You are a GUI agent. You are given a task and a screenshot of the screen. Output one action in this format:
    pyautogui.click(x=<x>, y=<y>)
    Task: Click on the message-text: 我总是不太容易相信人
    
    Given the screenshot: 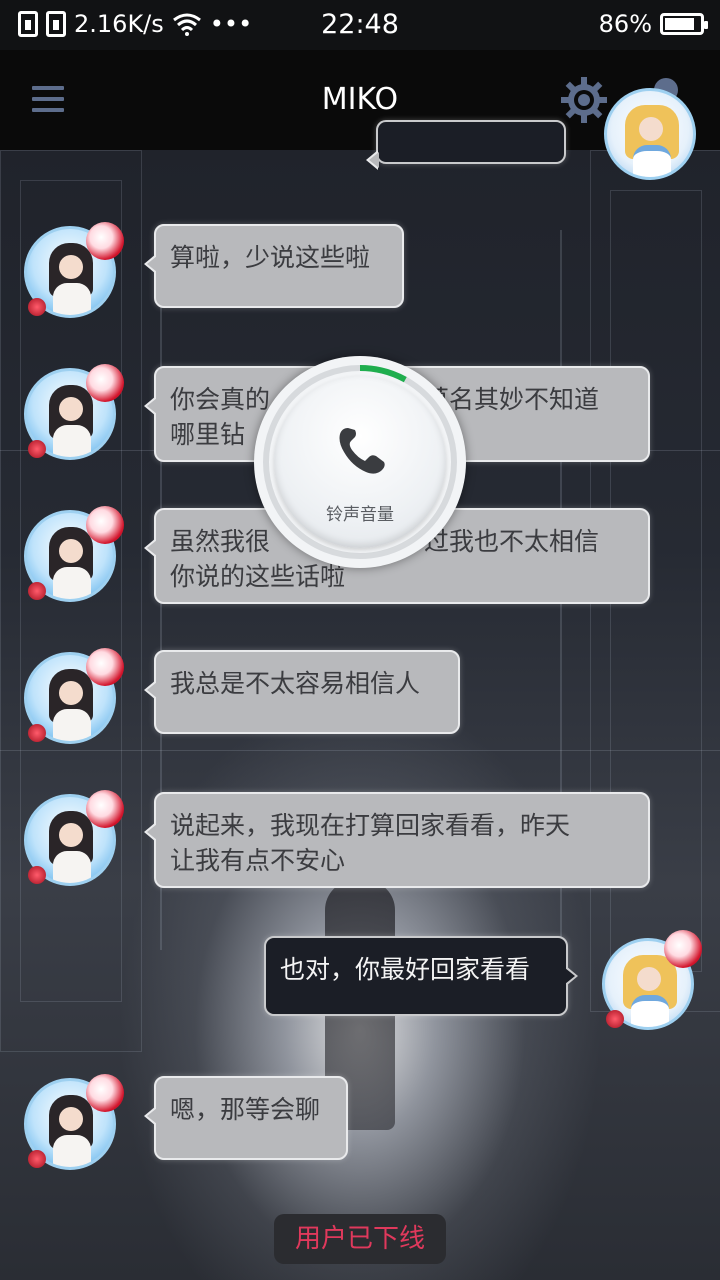 What is the action you would take?
    pyautogui.click(x=295, y=683)
    